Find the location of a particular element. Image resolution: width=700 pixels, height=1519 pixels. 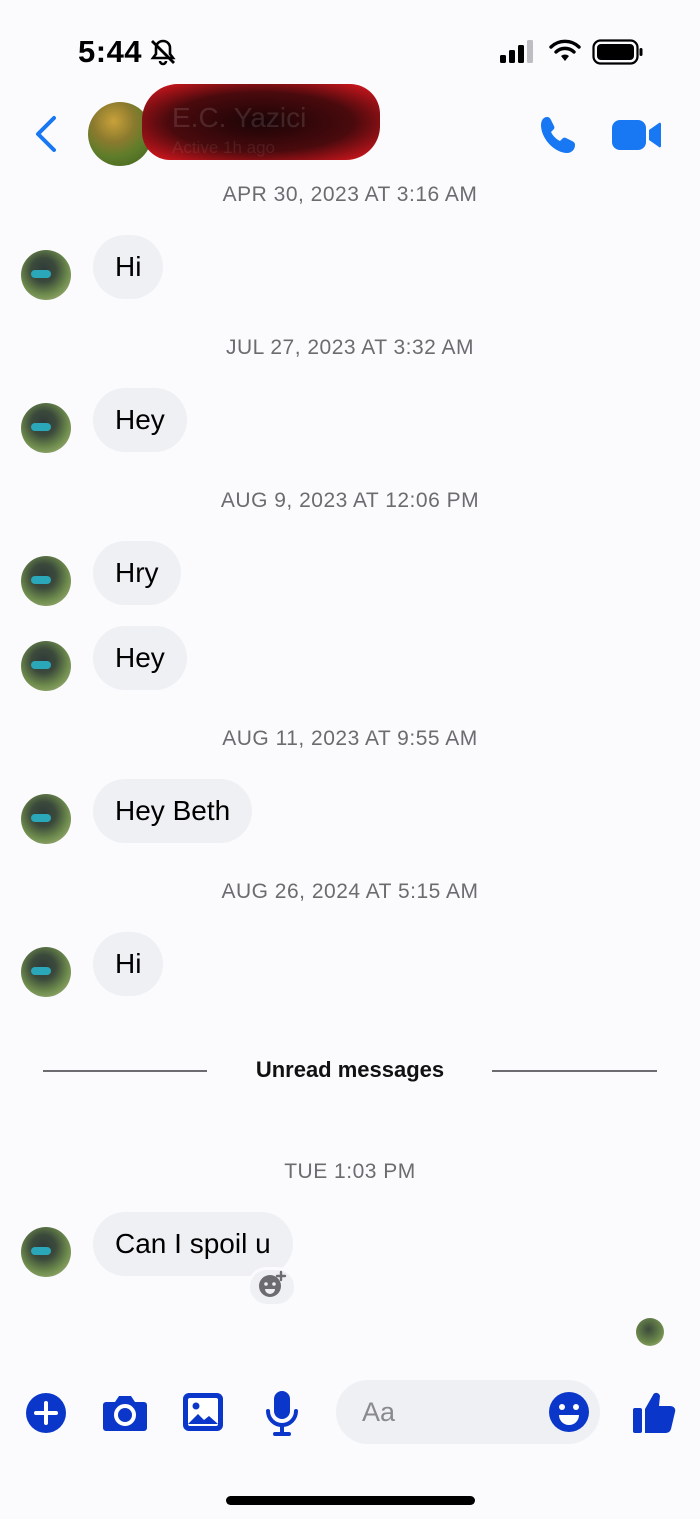

timestamp: AUG 26, 2024 AT 5:15 AM is located at coordinates (350, 891).